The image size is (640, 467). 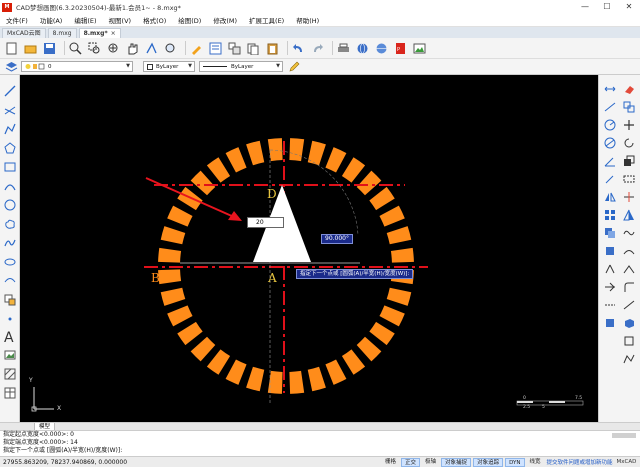 What do you see at coordinates (253, 48) in the screenshot?
I see `copy-clip-button` at bounding box center [253, 48].